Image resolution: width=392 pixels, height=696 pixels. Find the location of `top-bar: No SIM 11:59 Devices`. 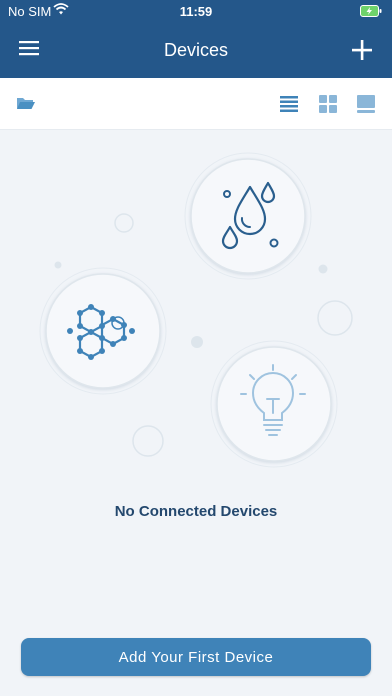

top-bar: No SIM 11:59 Devices is located at coordinates (196, 39).